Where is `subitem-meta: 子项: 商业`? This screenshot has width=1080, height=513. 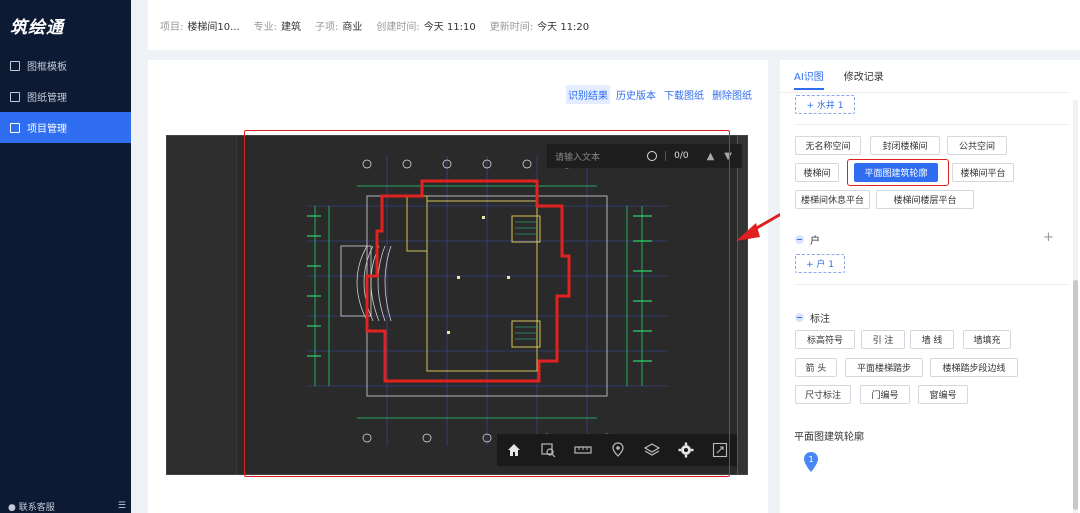
subitem-meta: 子项: 商业 is located at coordinates (339, 27).